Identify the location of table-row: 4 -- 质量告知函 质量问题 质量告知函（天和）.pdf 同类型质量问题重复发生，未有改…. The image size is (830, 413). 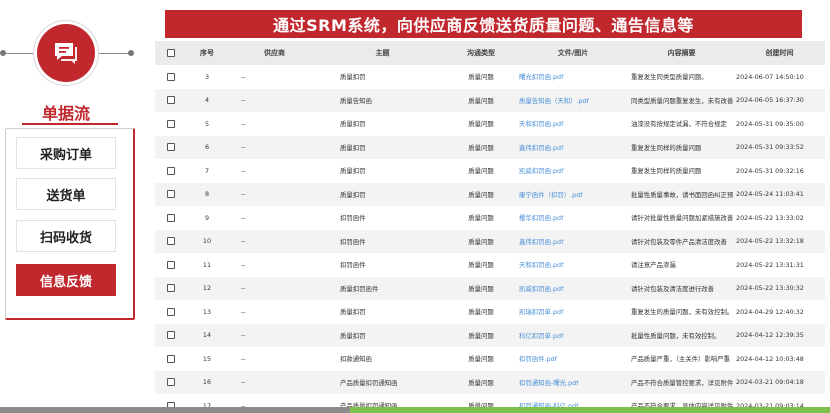
(490, 100).